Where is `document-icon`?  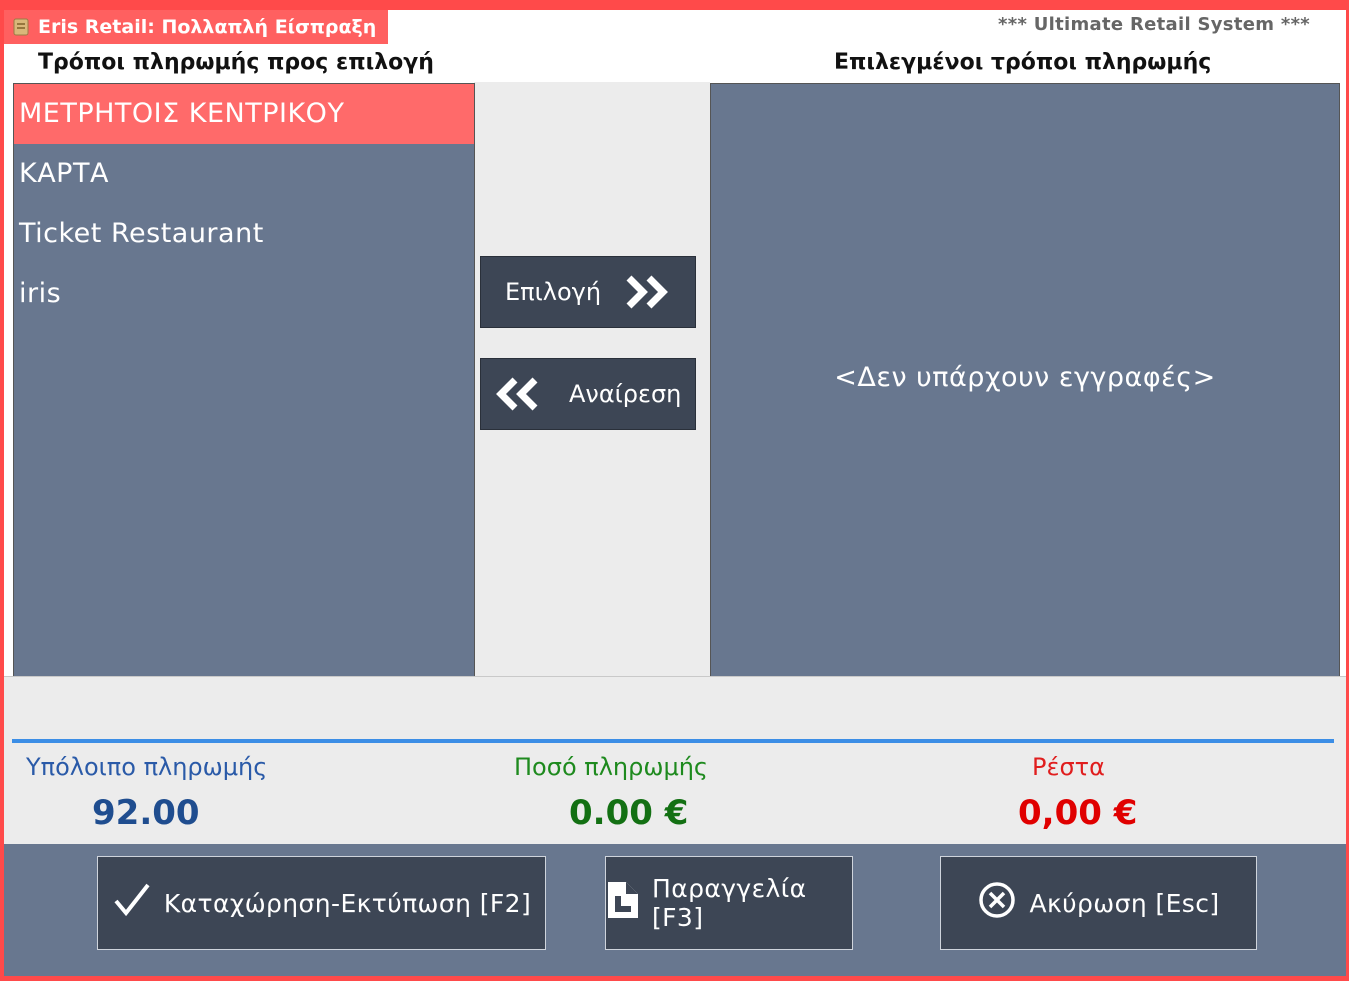 document-icon is located at coordinates (623, 903).